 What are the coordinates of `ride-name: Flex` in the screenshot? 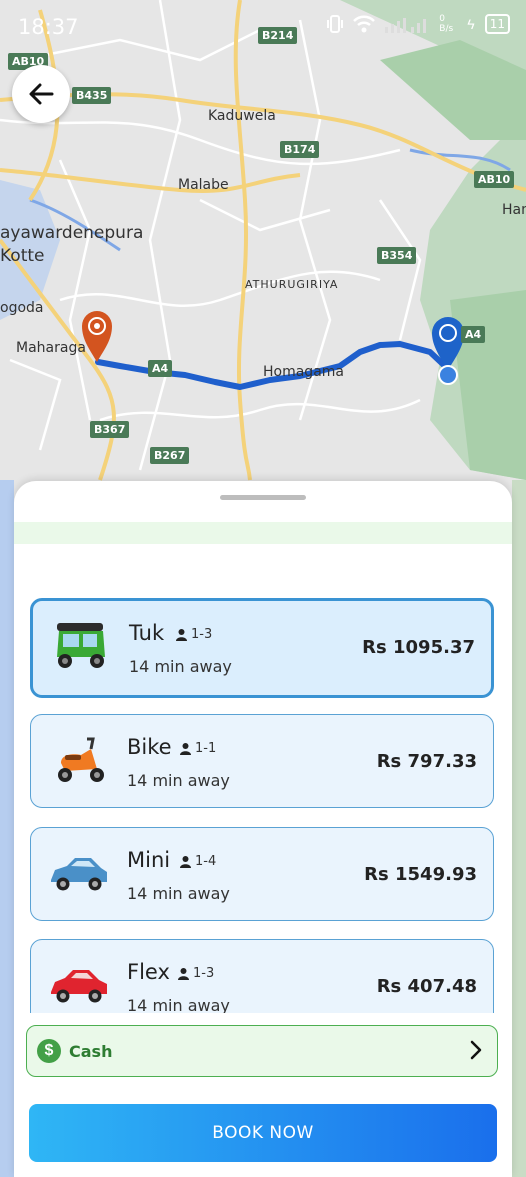 It's located at (148, 972).